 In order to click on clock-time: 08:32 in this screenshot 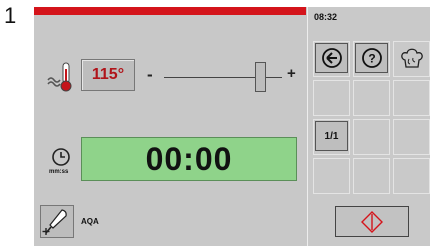, I will do `click(326, 17)`.